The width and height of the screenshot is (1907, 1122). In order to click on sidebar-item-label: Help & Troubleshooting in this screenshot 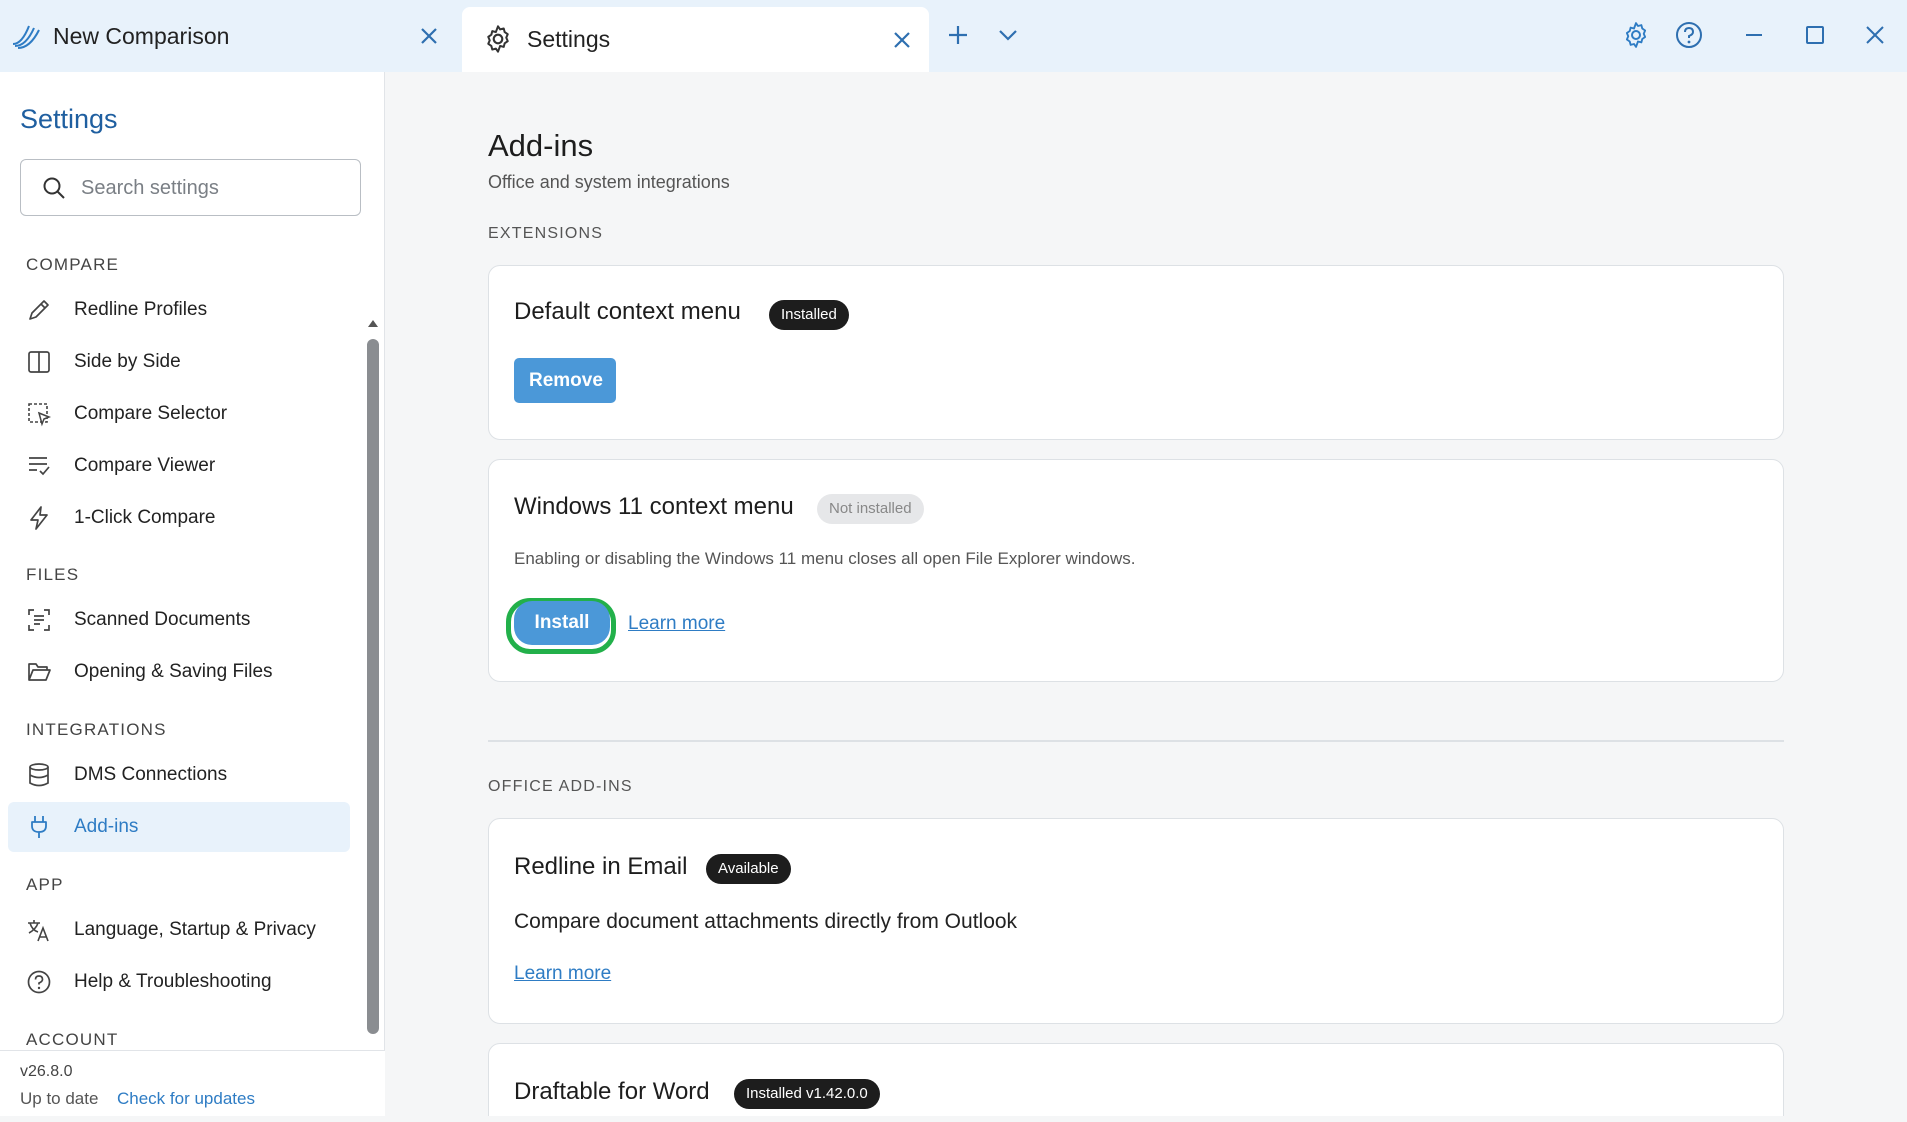, I will do `click(173, 981)`.